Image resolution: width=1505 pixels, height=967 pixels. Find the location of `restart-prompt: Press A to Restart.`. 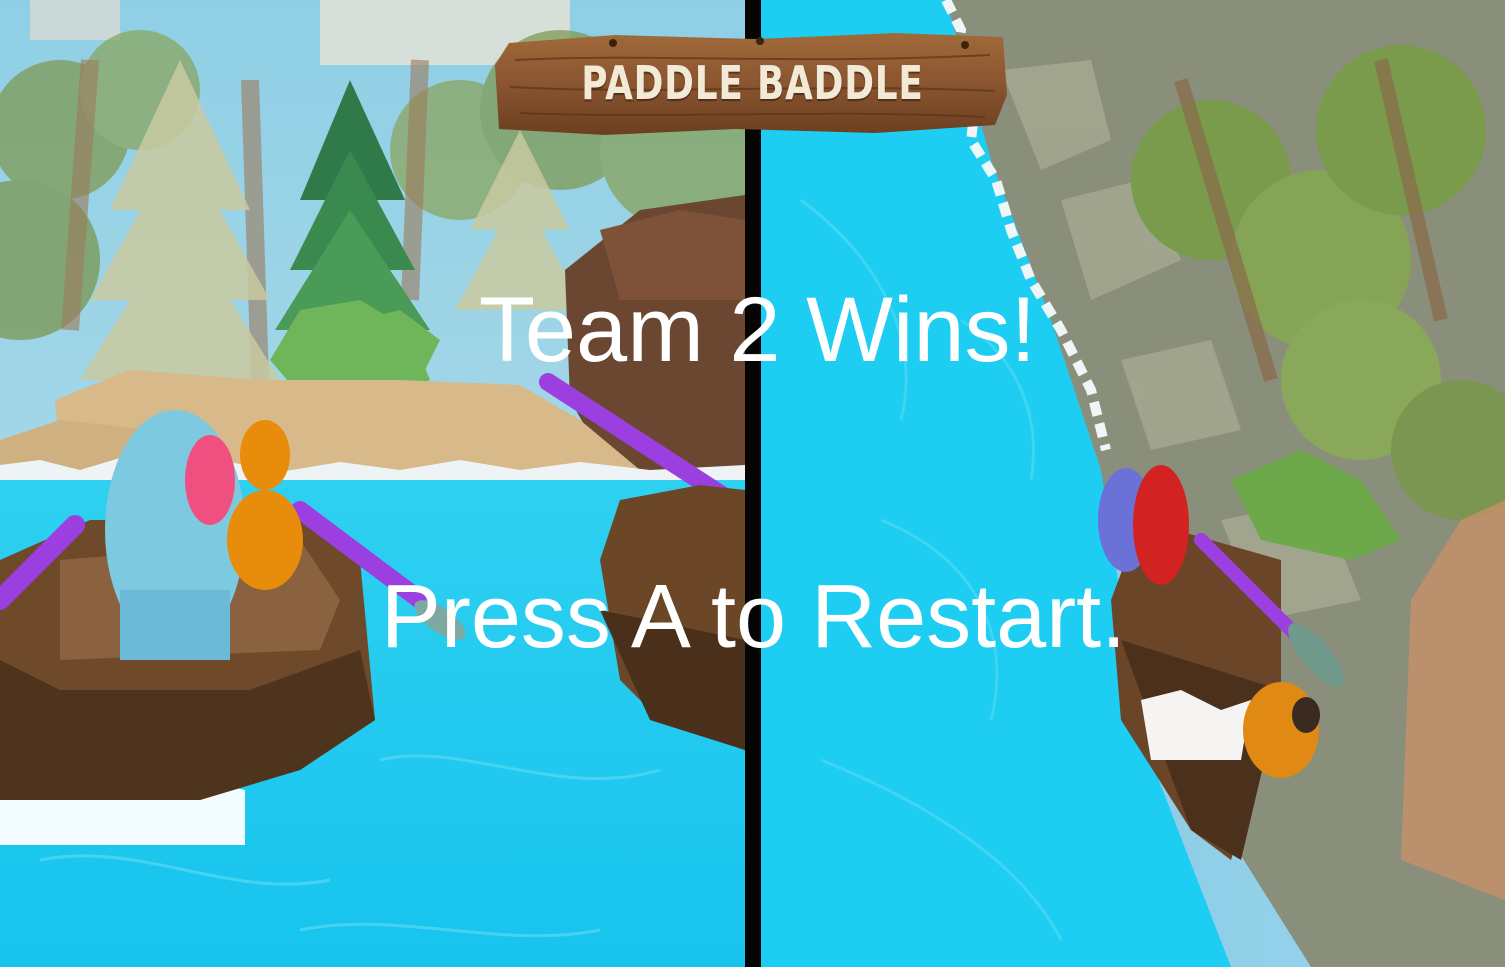

restart-prompt: Press A to Restart. is located at coordinates (753, 617).